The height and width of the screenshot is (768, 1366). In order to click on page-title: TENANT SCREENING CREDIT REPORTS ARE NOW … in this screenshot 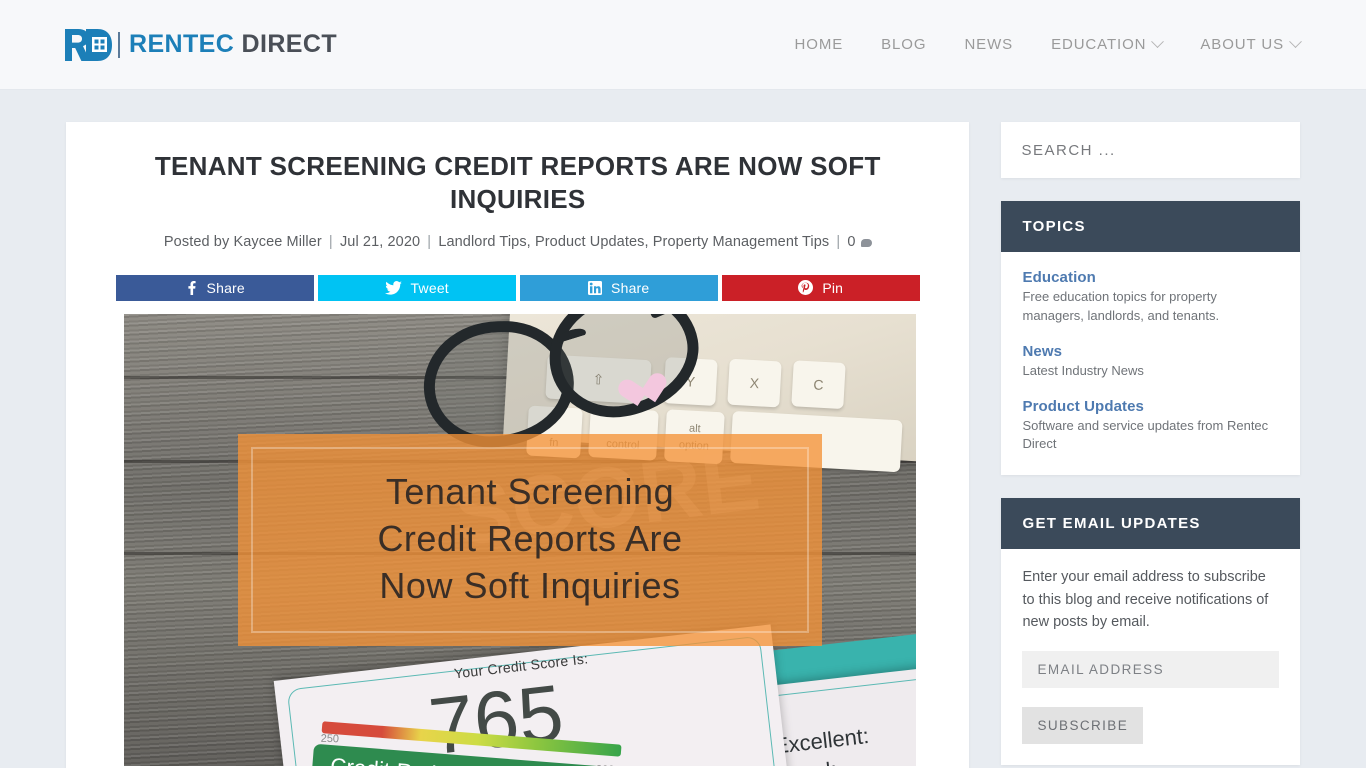, I will do `click(517, 183)`.